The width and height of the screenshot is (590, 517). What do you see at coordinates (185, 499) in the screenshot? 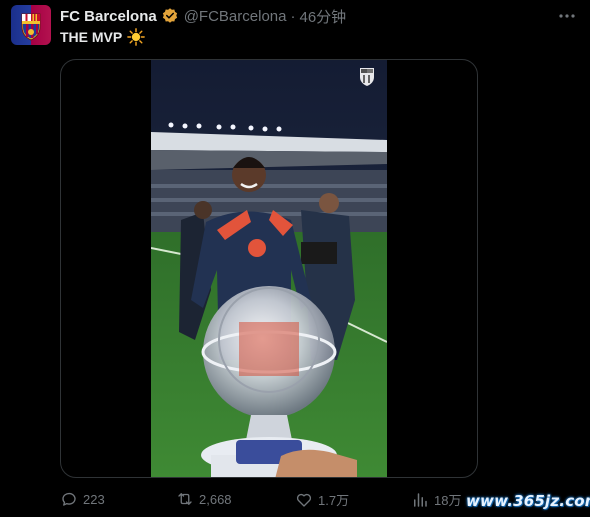
I see `retweet-icon` at bounding box center [185, 499].